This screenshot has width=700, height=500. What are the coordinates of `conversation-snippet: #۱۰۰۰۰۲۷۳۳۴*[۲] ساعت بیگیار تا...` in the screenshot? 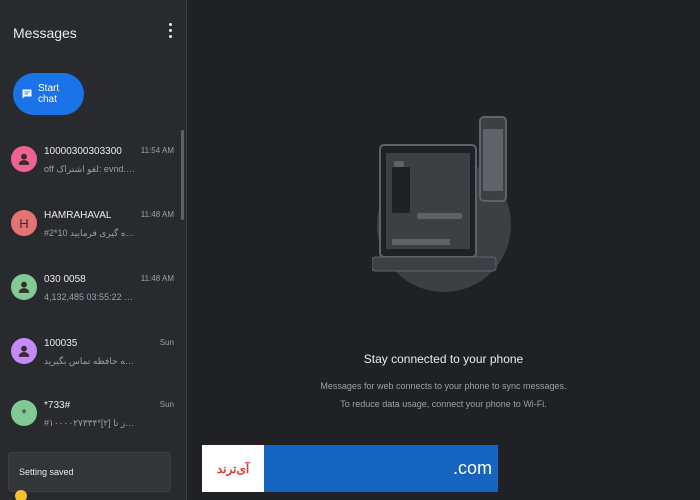 It's located at (90, 423).